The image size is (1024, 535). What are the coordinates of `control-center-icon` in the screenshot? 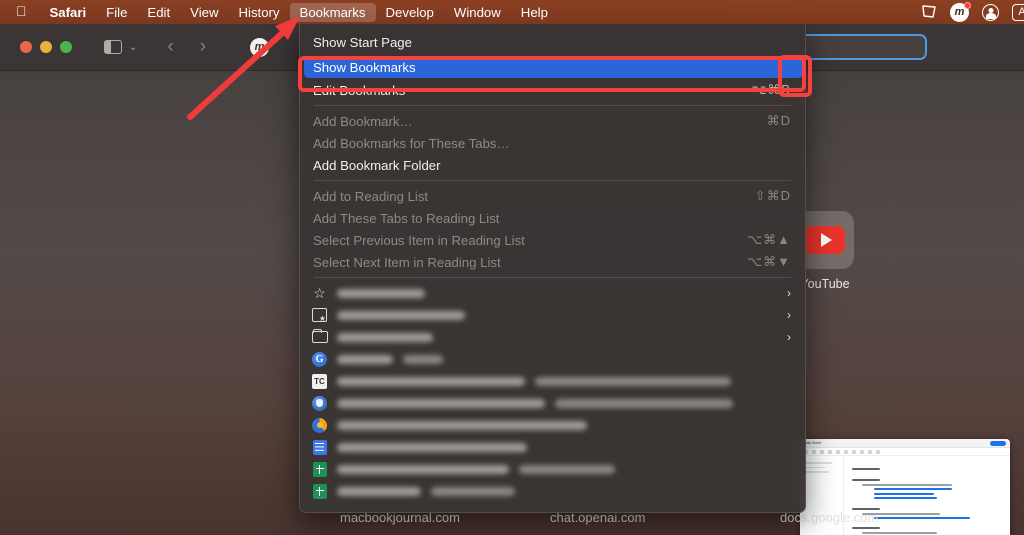 It's located at (929, 12).